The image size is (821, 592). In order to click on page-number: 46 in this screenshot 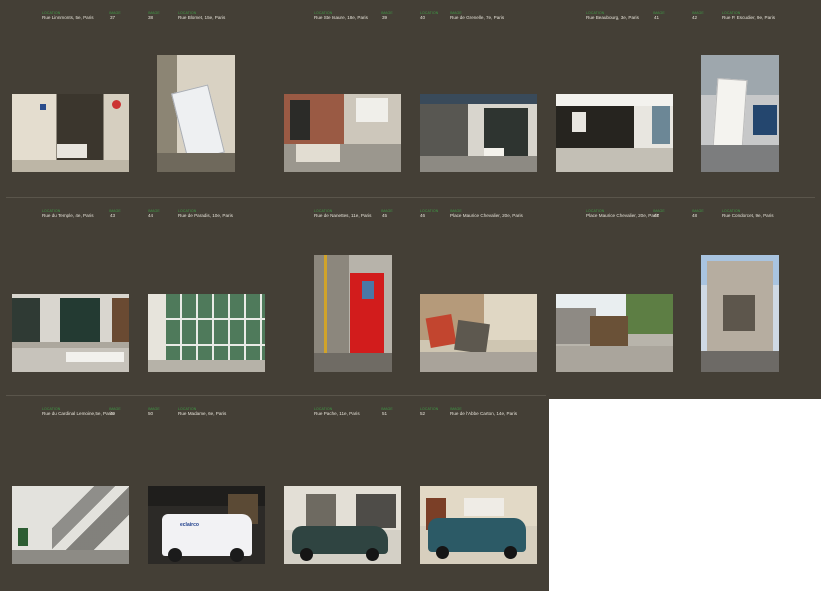, I will do `click(423, 215)`.